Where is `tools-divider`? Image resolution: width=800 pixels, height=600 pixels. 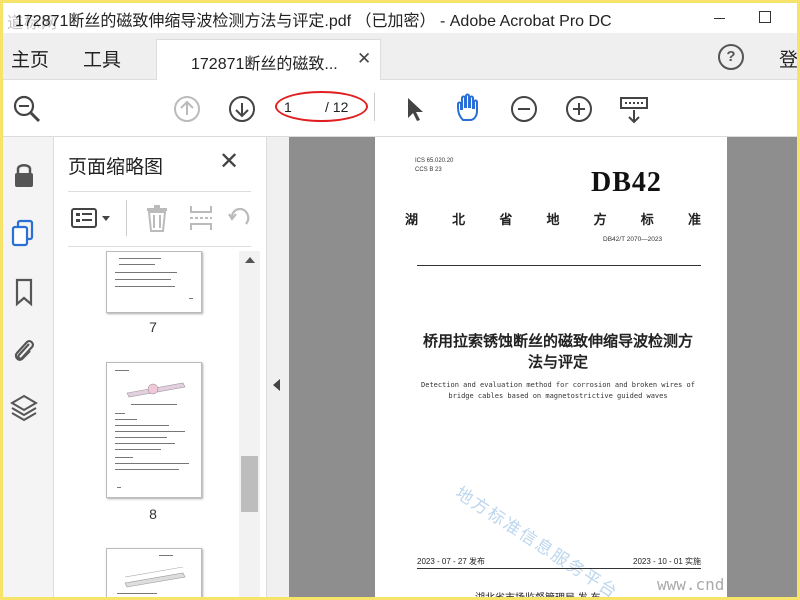 tools-divider is located at coordinates (126, 218).